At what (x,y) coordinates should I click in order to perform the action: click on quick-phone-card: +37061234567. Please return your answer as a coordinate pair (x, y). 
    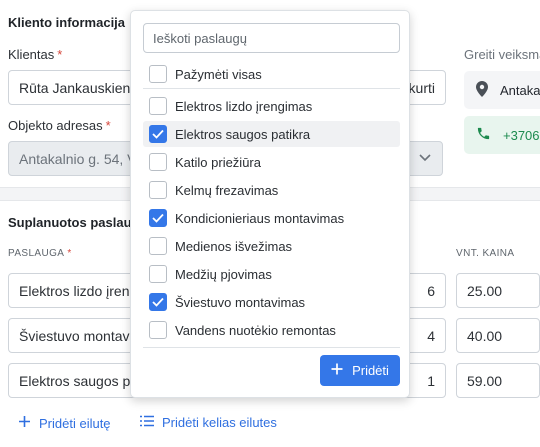
    Looking at the image, I should click on (502, 135).